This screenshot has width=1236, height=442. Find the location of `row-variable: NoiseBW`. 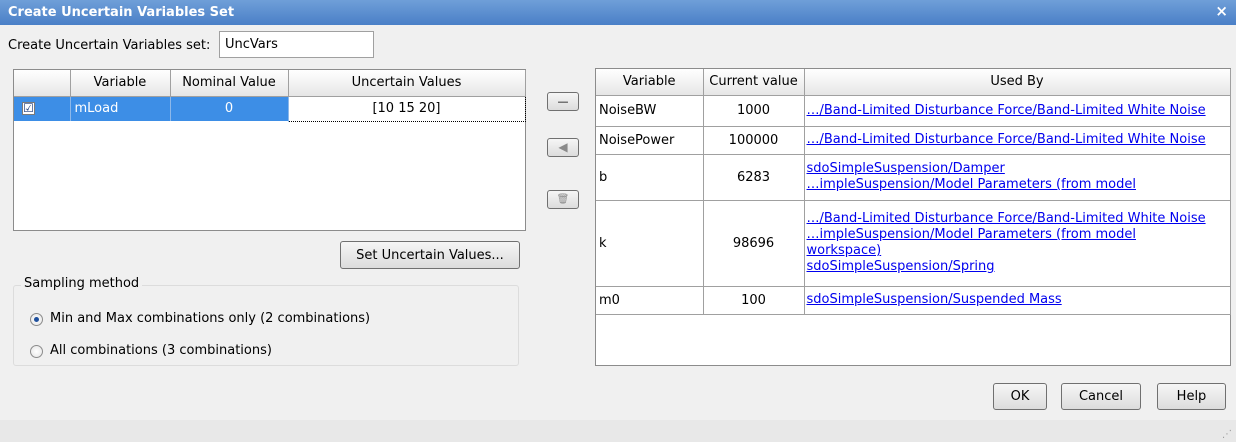

row-variable: NoiseBW is located at coordinates (650, 111).